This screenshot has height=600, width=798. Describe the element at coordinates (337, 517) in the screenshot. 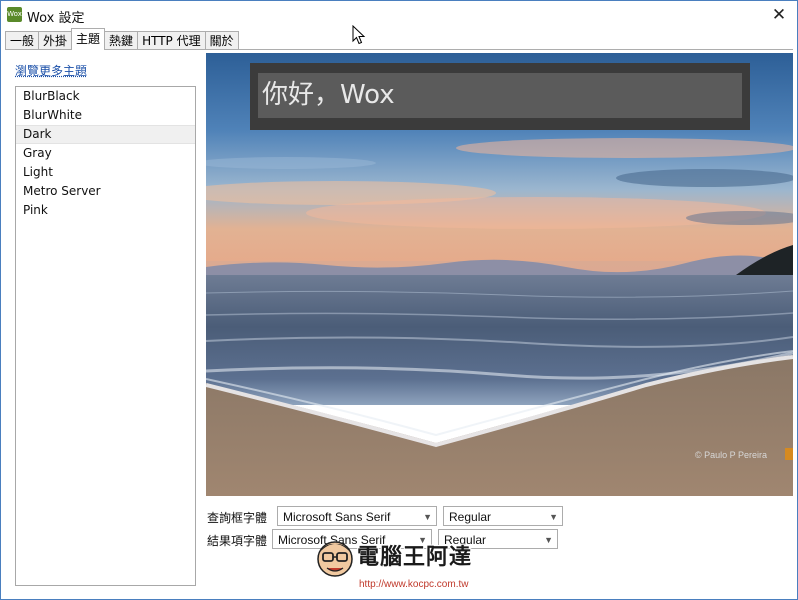

I see `query-font-family-value: Microsoft Sans Serif` at that location.